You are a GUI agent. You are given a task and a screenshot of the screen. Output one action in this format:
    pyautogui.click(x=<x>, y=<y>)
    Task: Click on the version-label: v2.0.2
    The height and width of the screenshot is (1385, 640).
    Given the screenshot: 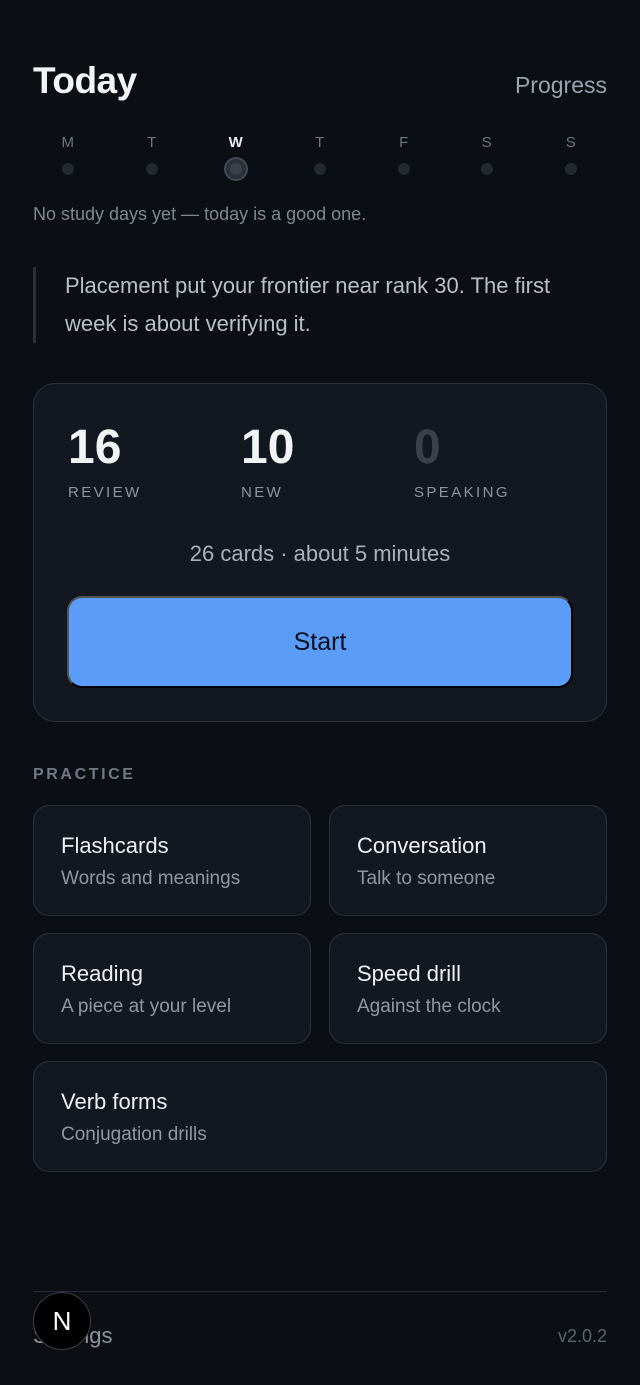 What is the action you would take?
    pyautogui.click(x=582, y=1336)
    